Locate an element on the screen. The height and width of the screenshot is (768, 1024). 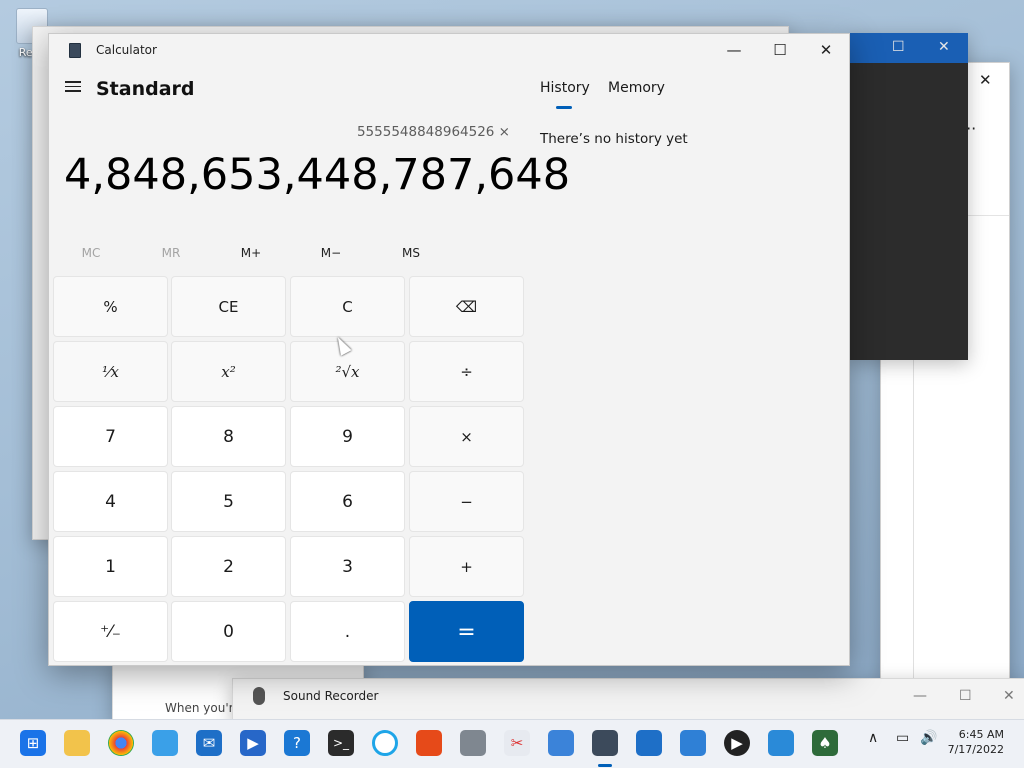
clear-button: C is located at coordinates (347, 306).